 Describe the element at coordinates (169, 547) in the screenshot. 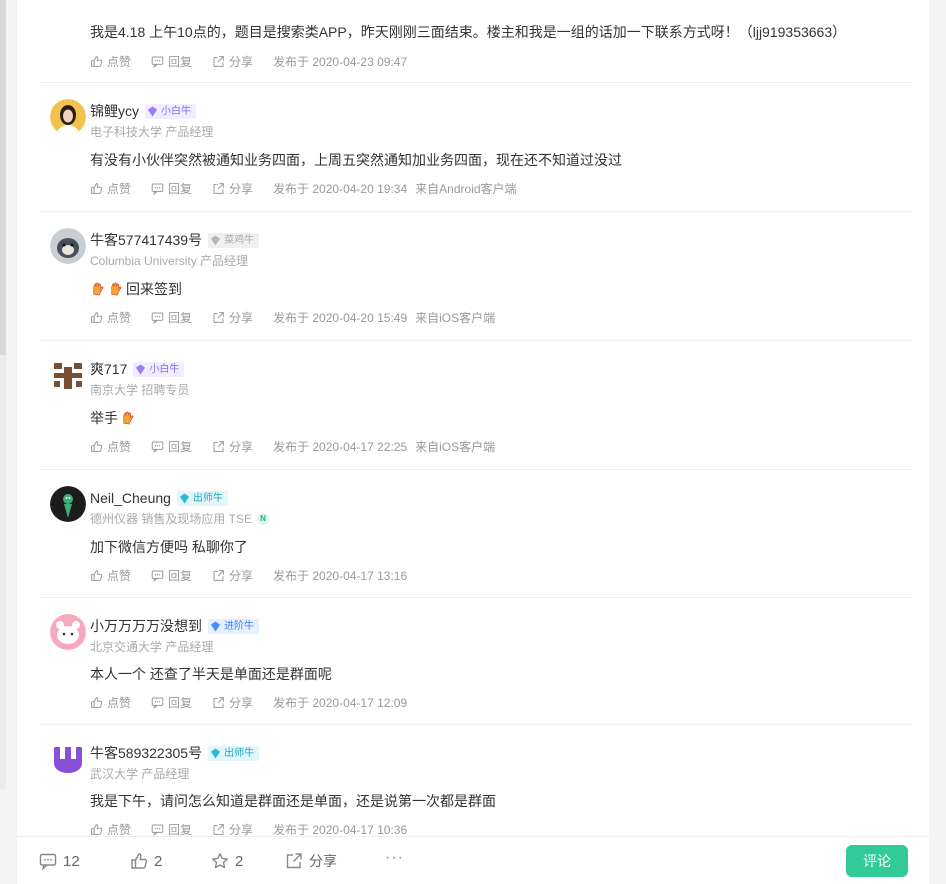

I see `comment-content: 加下微信方便吗 私聊你了` at that location.